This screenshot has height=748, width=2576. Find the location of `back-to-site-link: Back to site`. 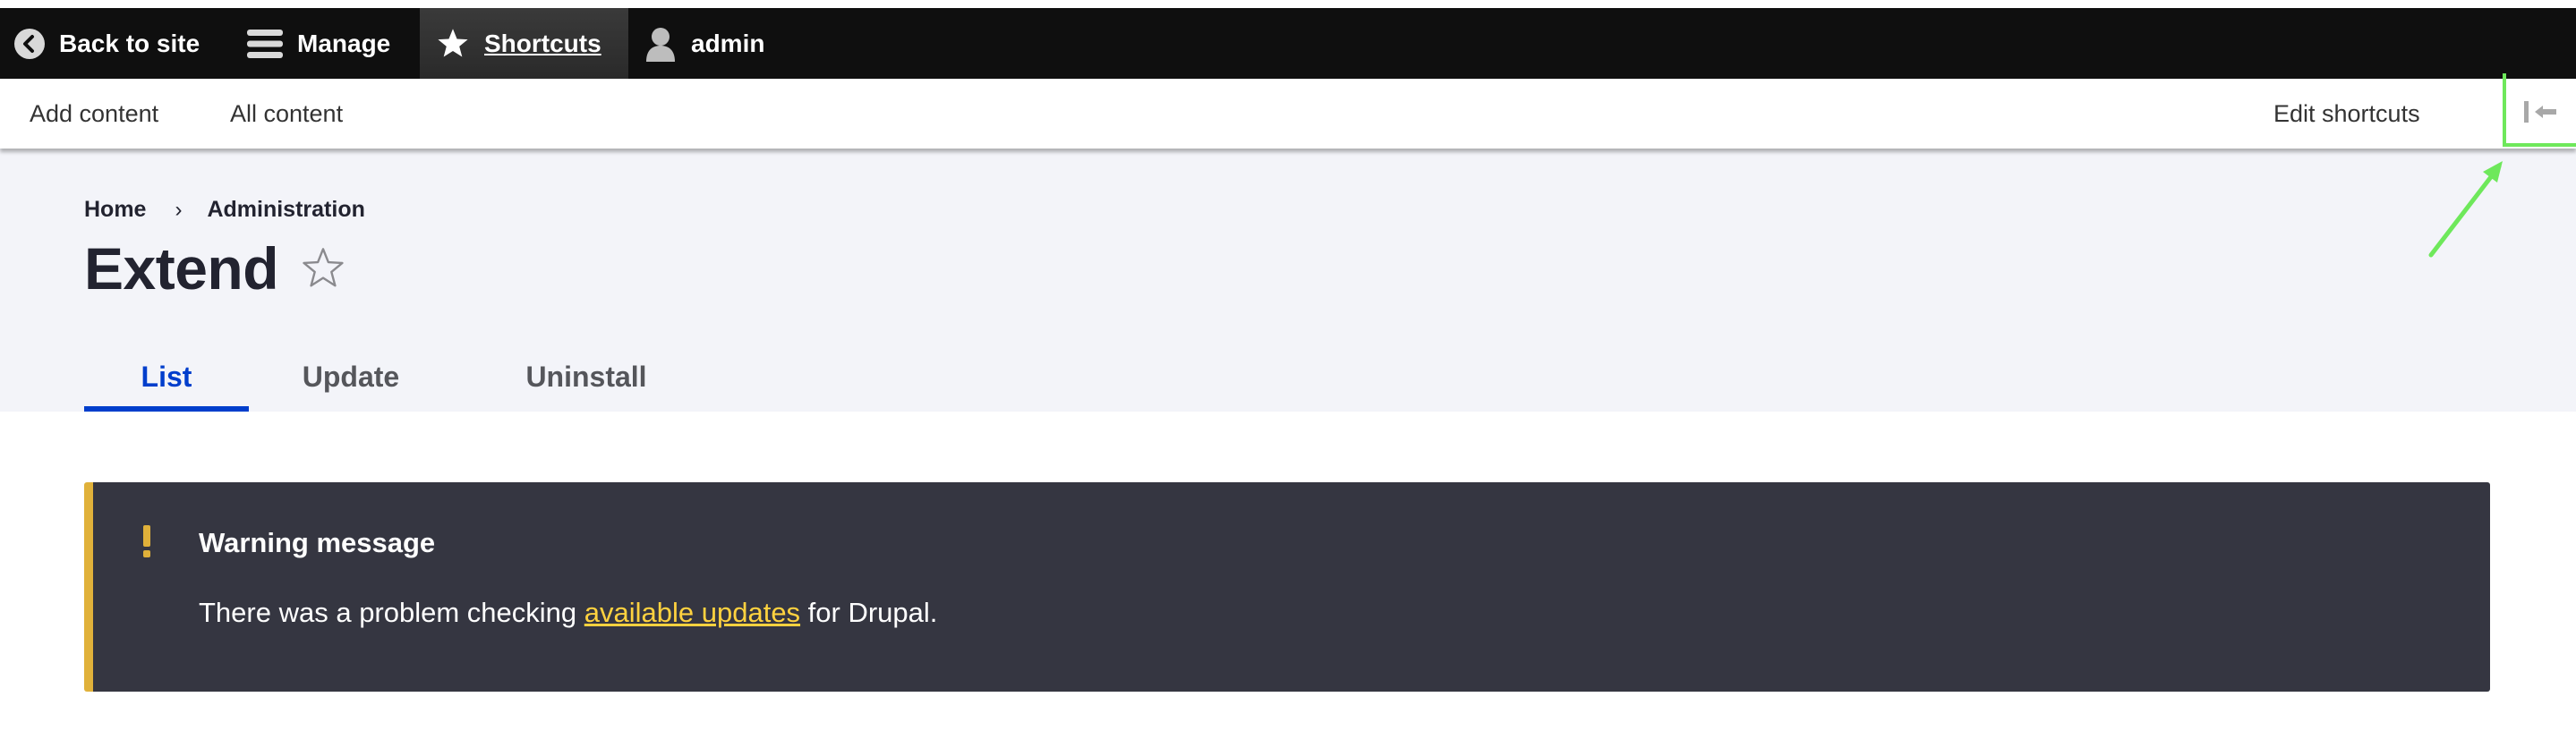

back-to-site-link: Back to site is located at coordinates (107, 43).